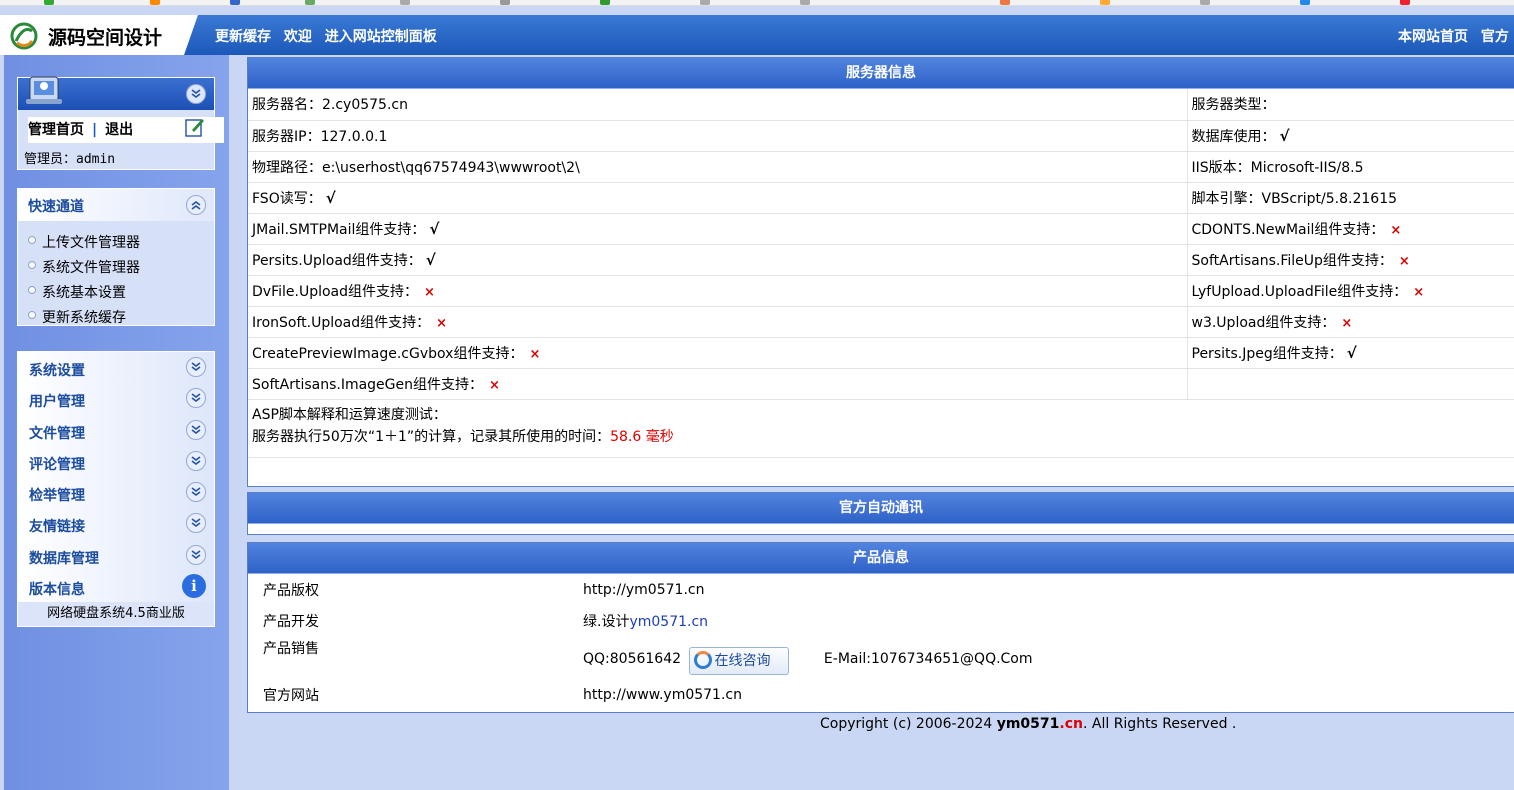  Describe the element at coordinates (1350, 105) in the screenshot. I see `server-info-cell-right: 服务器类型：` at that location.